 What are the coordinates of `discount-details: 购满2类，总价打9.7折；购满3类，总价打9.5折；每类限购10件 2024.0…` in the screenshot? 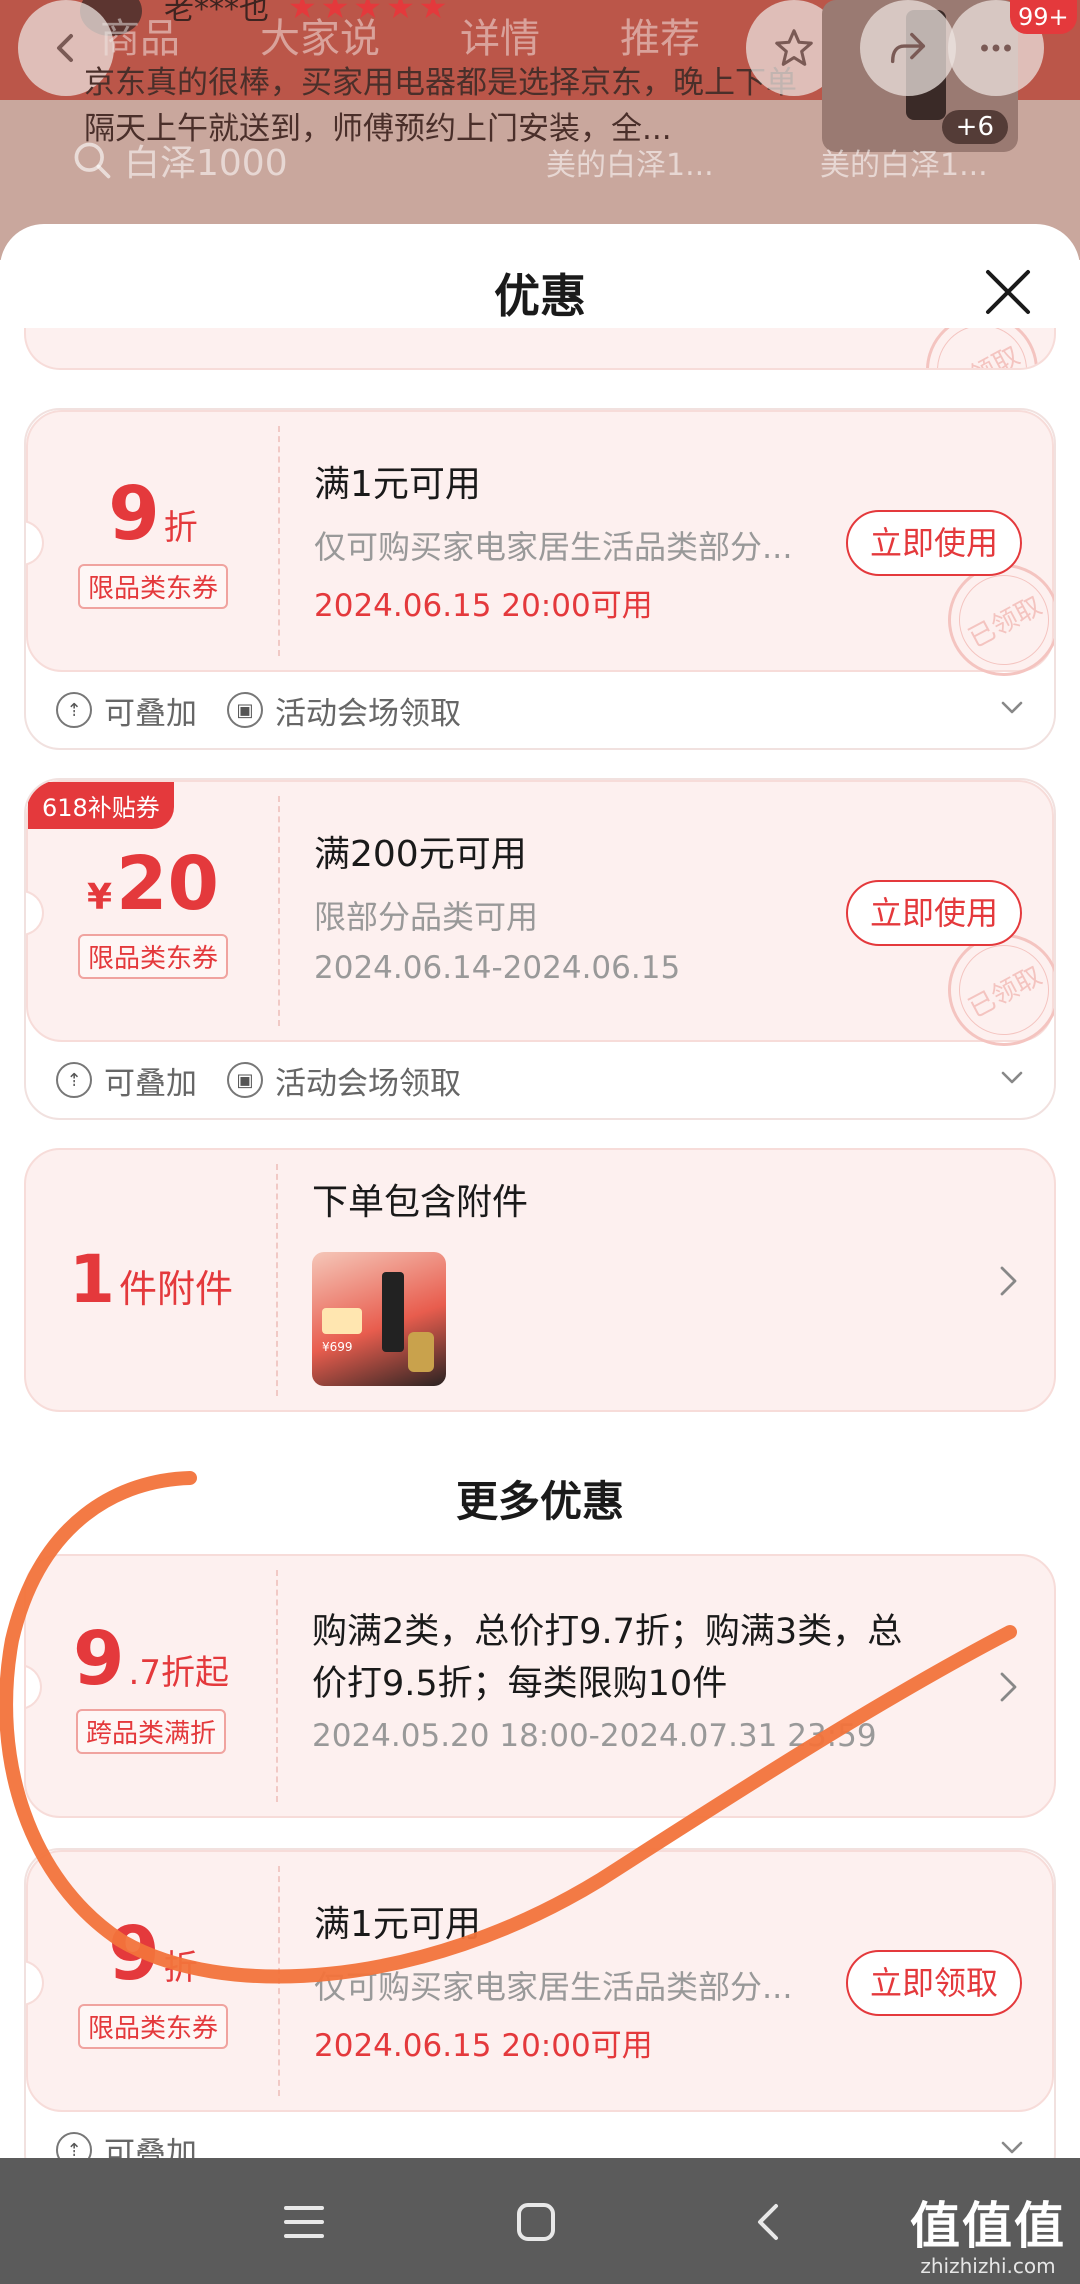 It's located at (612, 1680).